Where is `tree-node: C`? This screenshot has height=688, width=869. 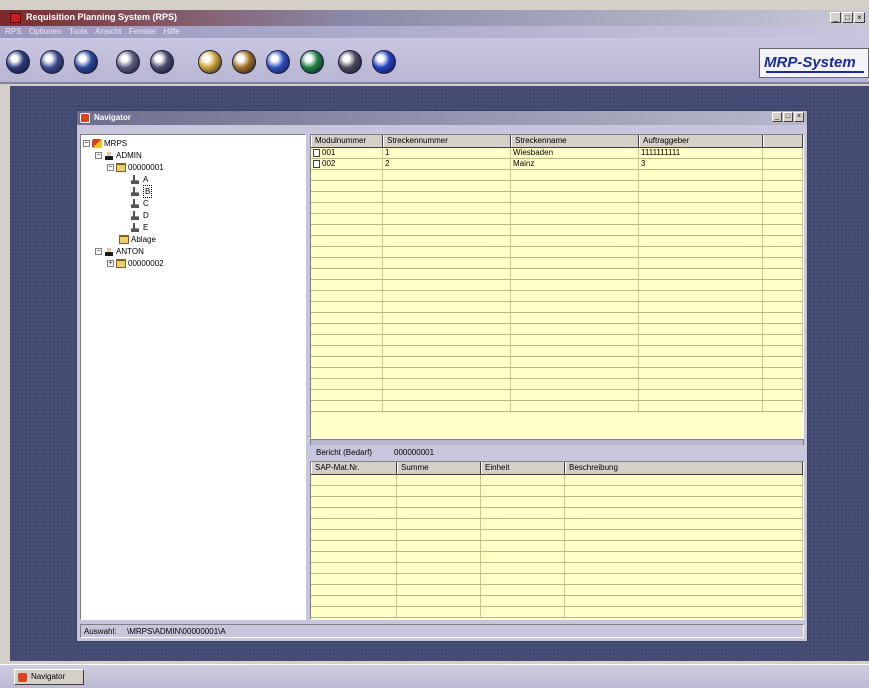
tree-node: C is located at coordinates (140, 203).